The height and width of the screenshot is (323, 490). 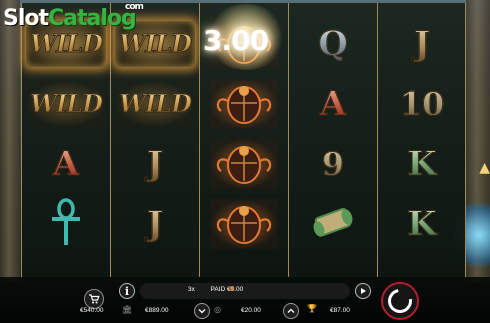 I want to click on pyramid-icon: ▲, so click(x=484, y=168).